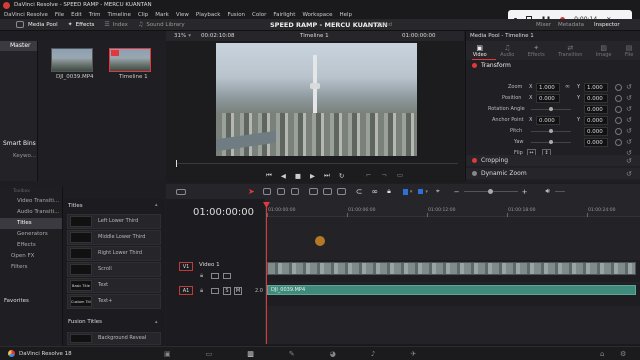 The image size is (640, 360). Describe the element at coordinates (238, 291) in the screenshot. I see `mute-button: M` at that location.